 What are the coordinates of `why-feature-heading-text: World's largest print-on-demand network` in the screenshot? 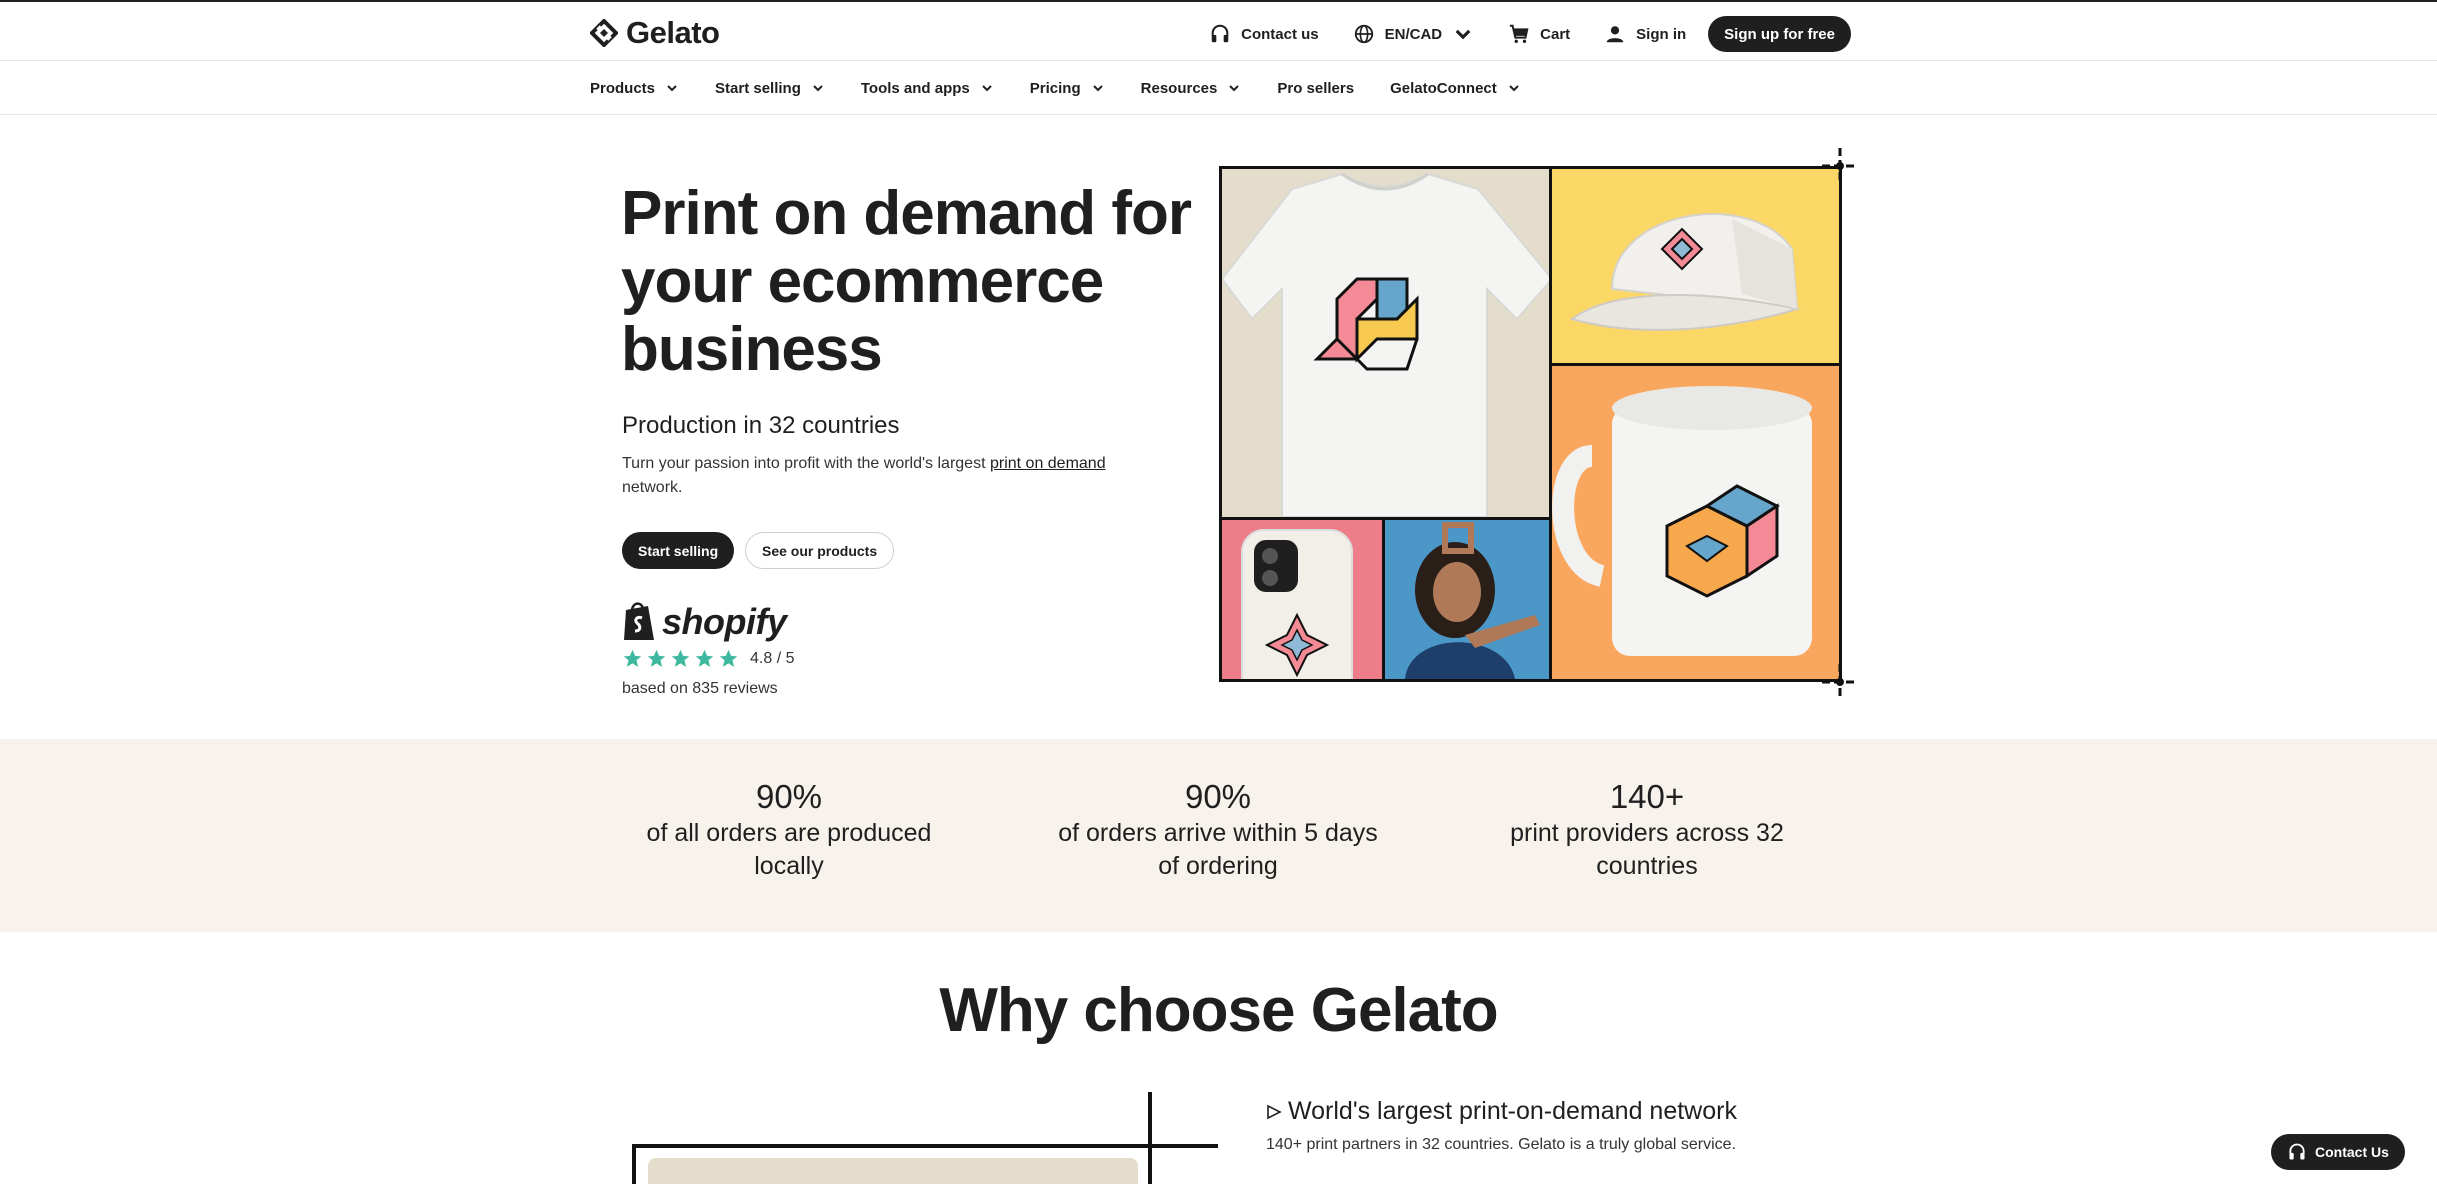 It's located at (1512, 1111).